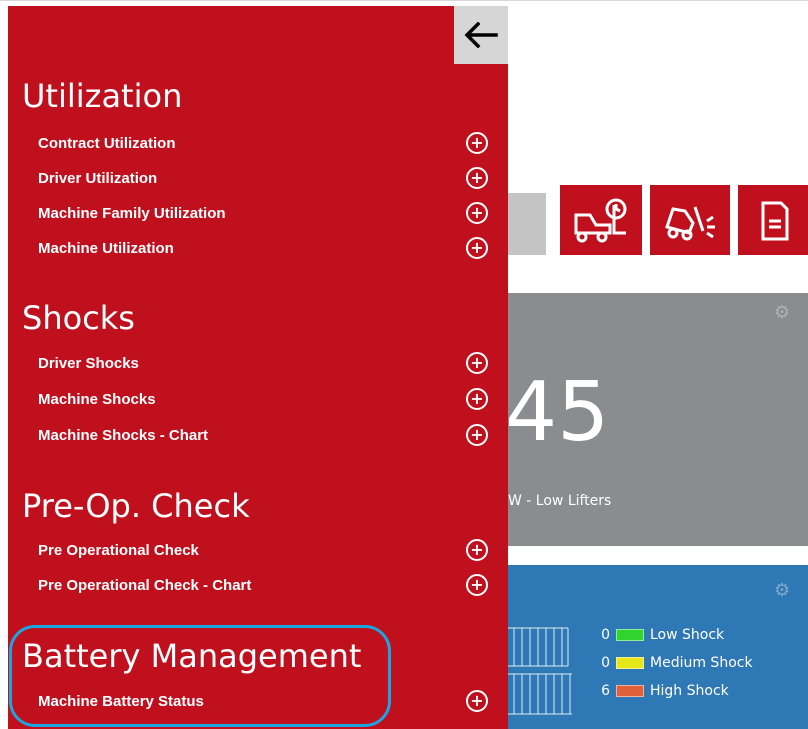 The width and height of the screenshot is (808, 729). I want to click on document-icon, so click(775, 221).